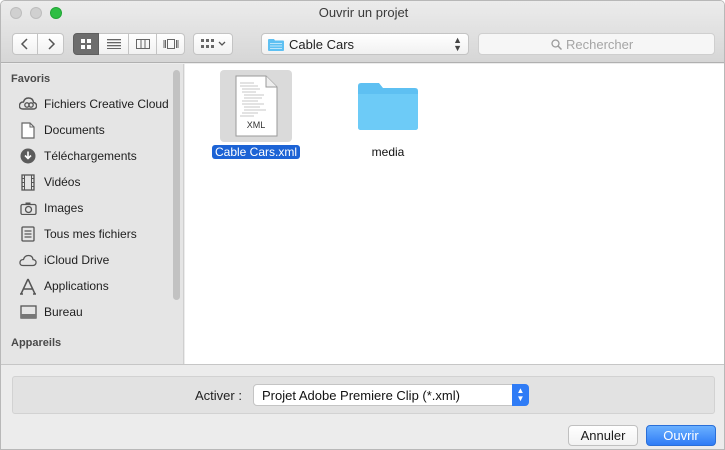  Describe the element at coordinates (361, 395) in the screenshot. I see `file-format-value: Projet Adobe Premiere Clip (*.xml)` at that location.